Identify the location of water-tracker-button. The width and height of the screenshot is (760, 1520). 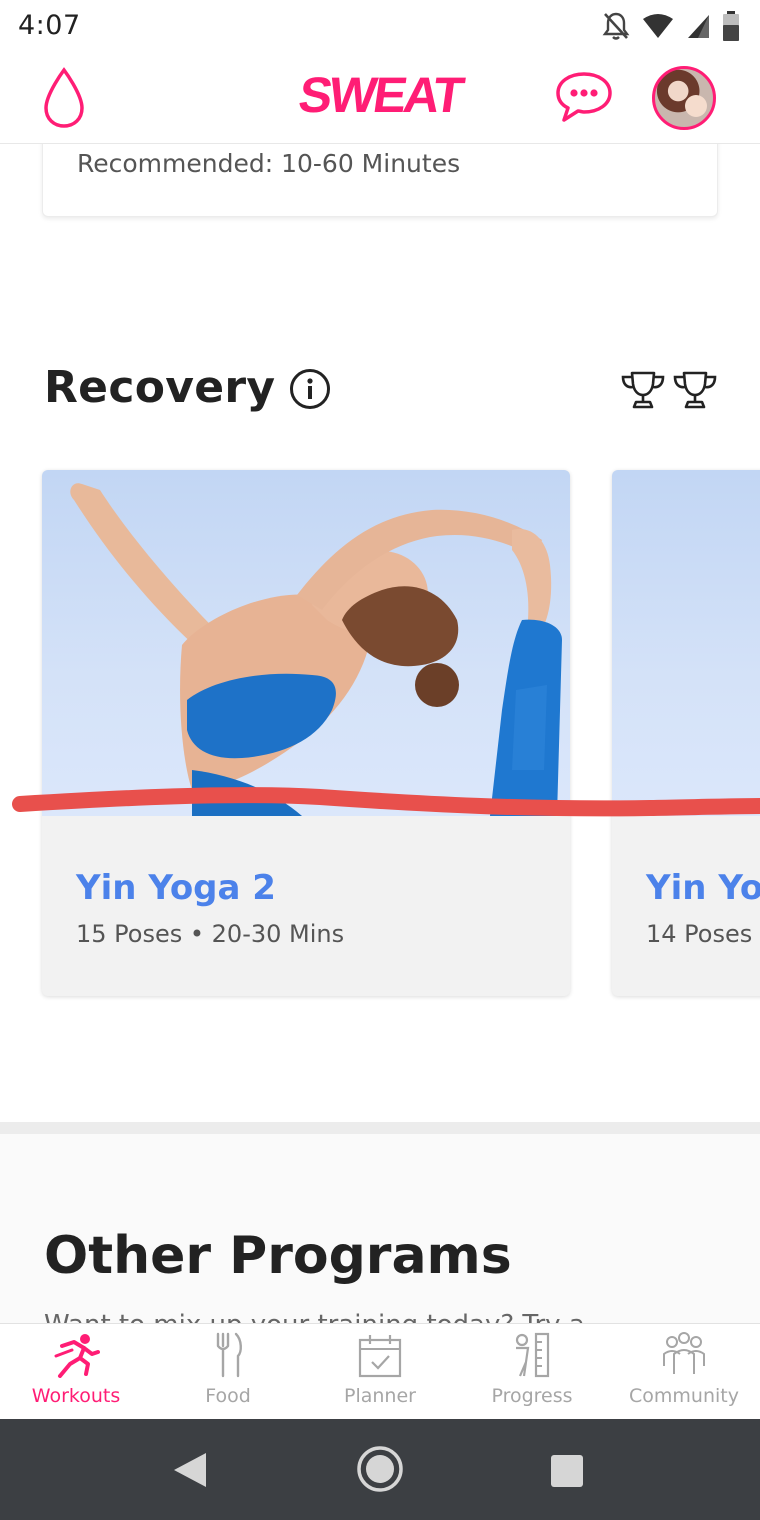
(64, 98).